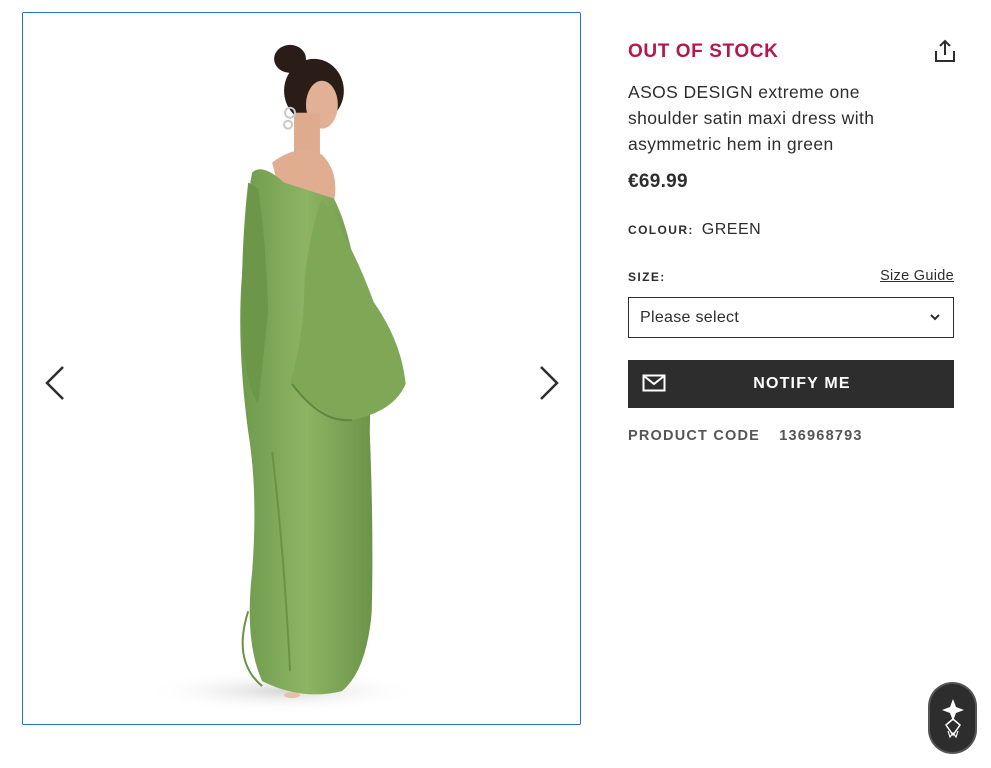 This screenshot has width=991, height=768. Describe the element at coordinates (731, 229) in the screenshot. I see `colour-value: GREEN` at that location.